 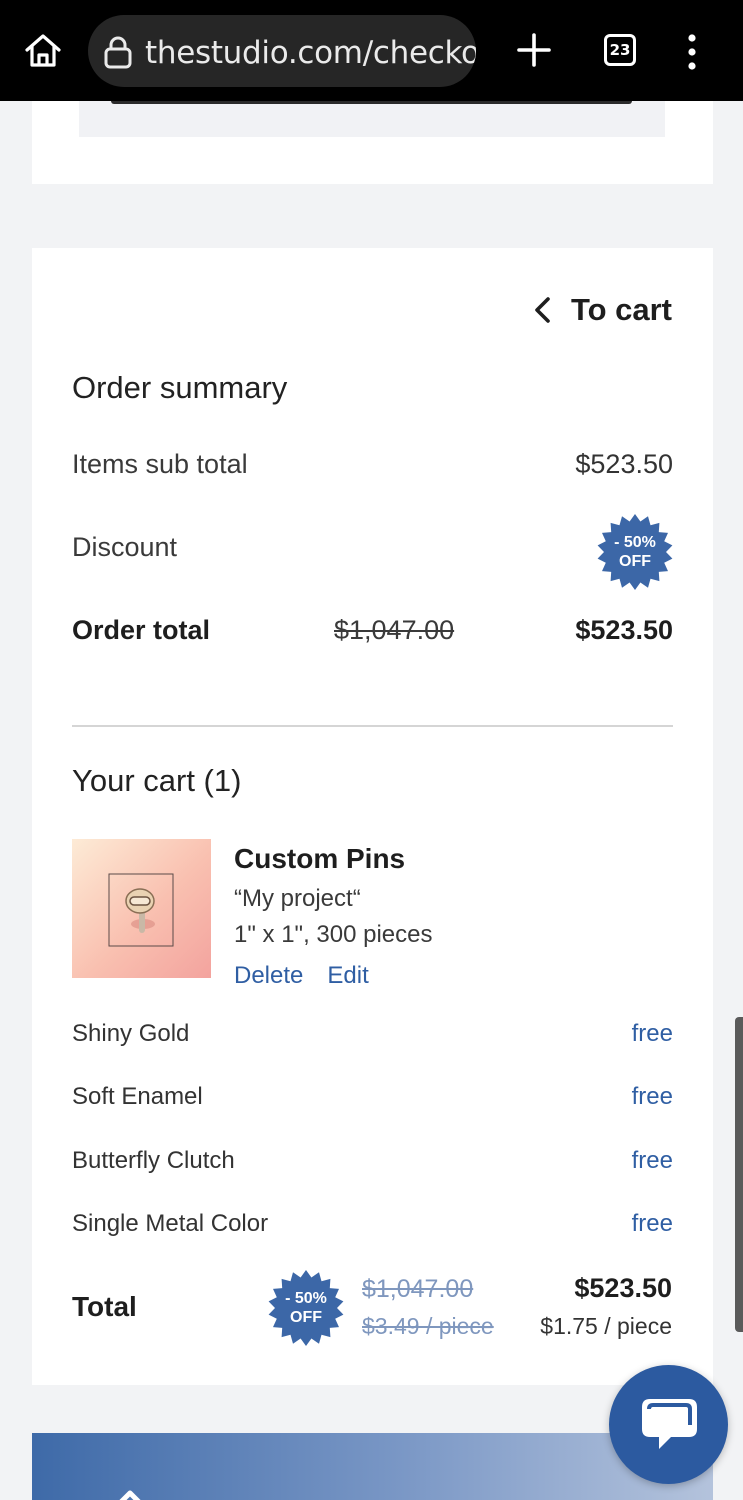 What do you see at coordinates (739, 1174) in the screenshot?
I see `scrollbar` at bounding box center [739, 1174].